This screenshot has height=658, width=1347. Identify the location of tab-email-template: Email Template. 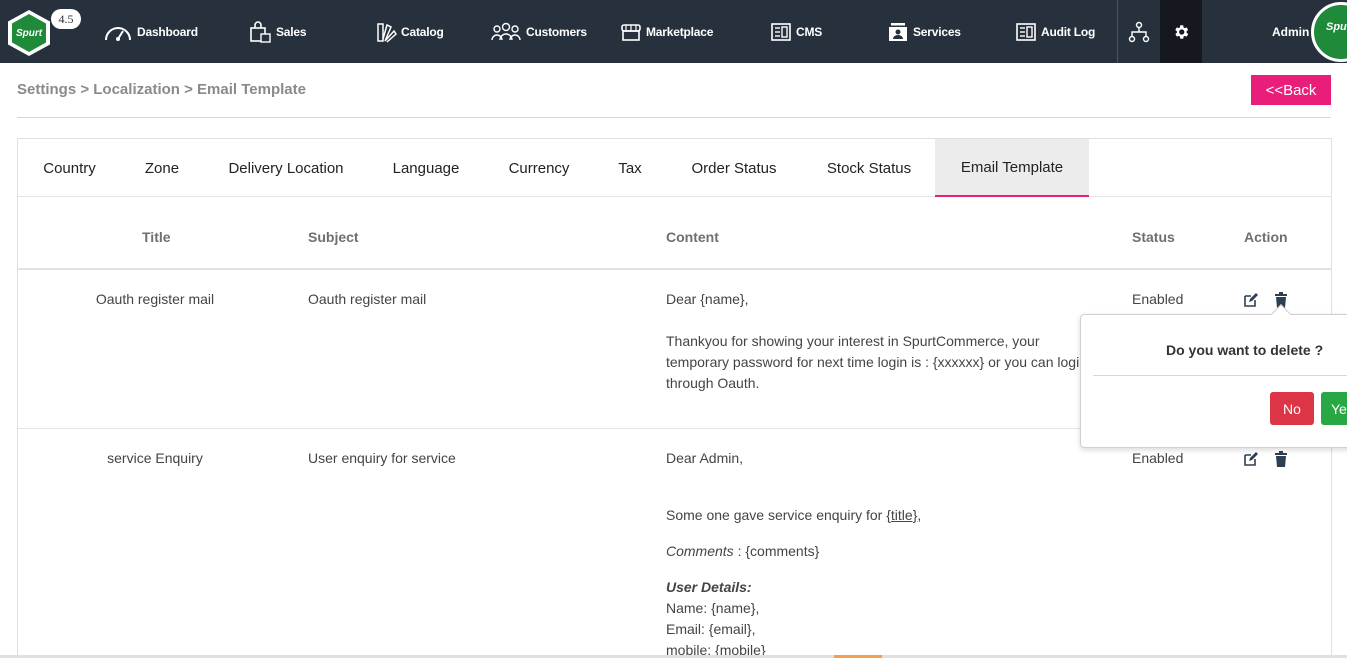
(1012, 168).